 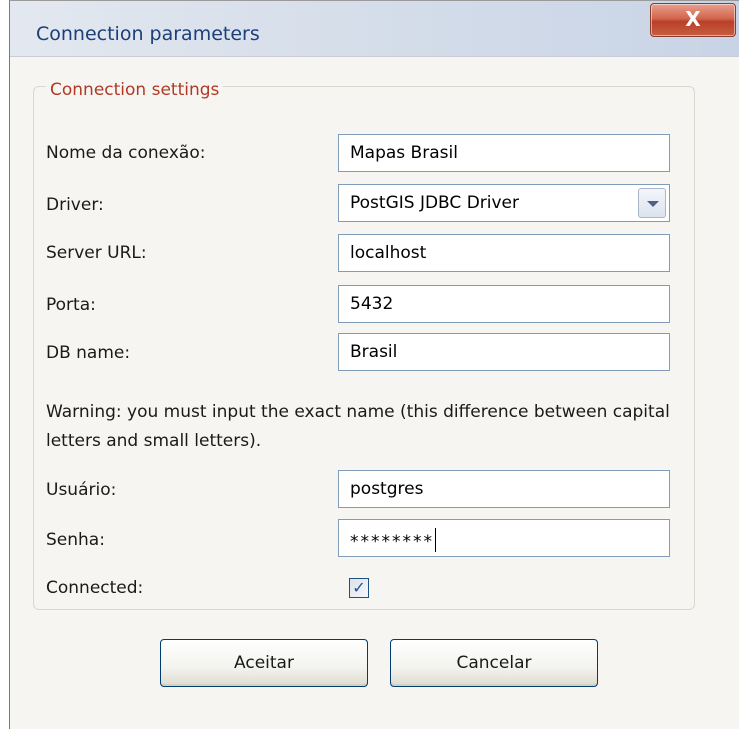 What do you see at coordinates (264, 663) in the screenshot?
I see `accept-button: Aceitar` at bounding box center [264, 663].